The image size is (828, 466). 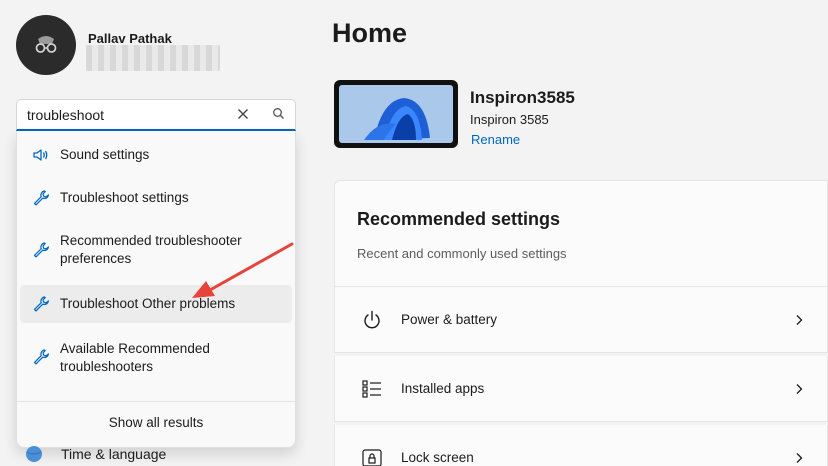 I want to click on search-icon, so click(x=278, y=113).